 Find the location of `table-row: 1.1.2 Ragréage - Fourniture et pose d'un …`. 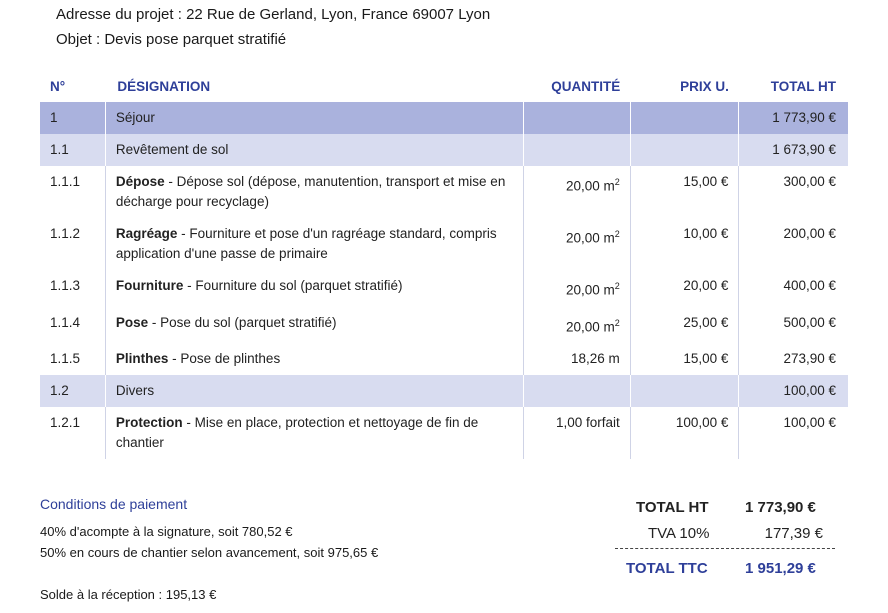

table-row: 1.1.2 Ragréage - Fourniture et pose d'un … is located at coordinates (444, 244).